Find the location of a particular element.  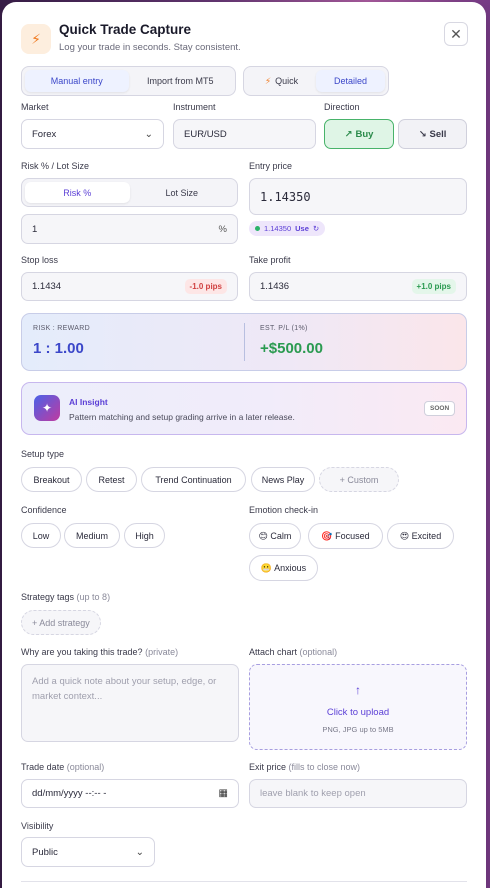

arrow-down-right-icon: ↘ is located at coordinates (422, 134).